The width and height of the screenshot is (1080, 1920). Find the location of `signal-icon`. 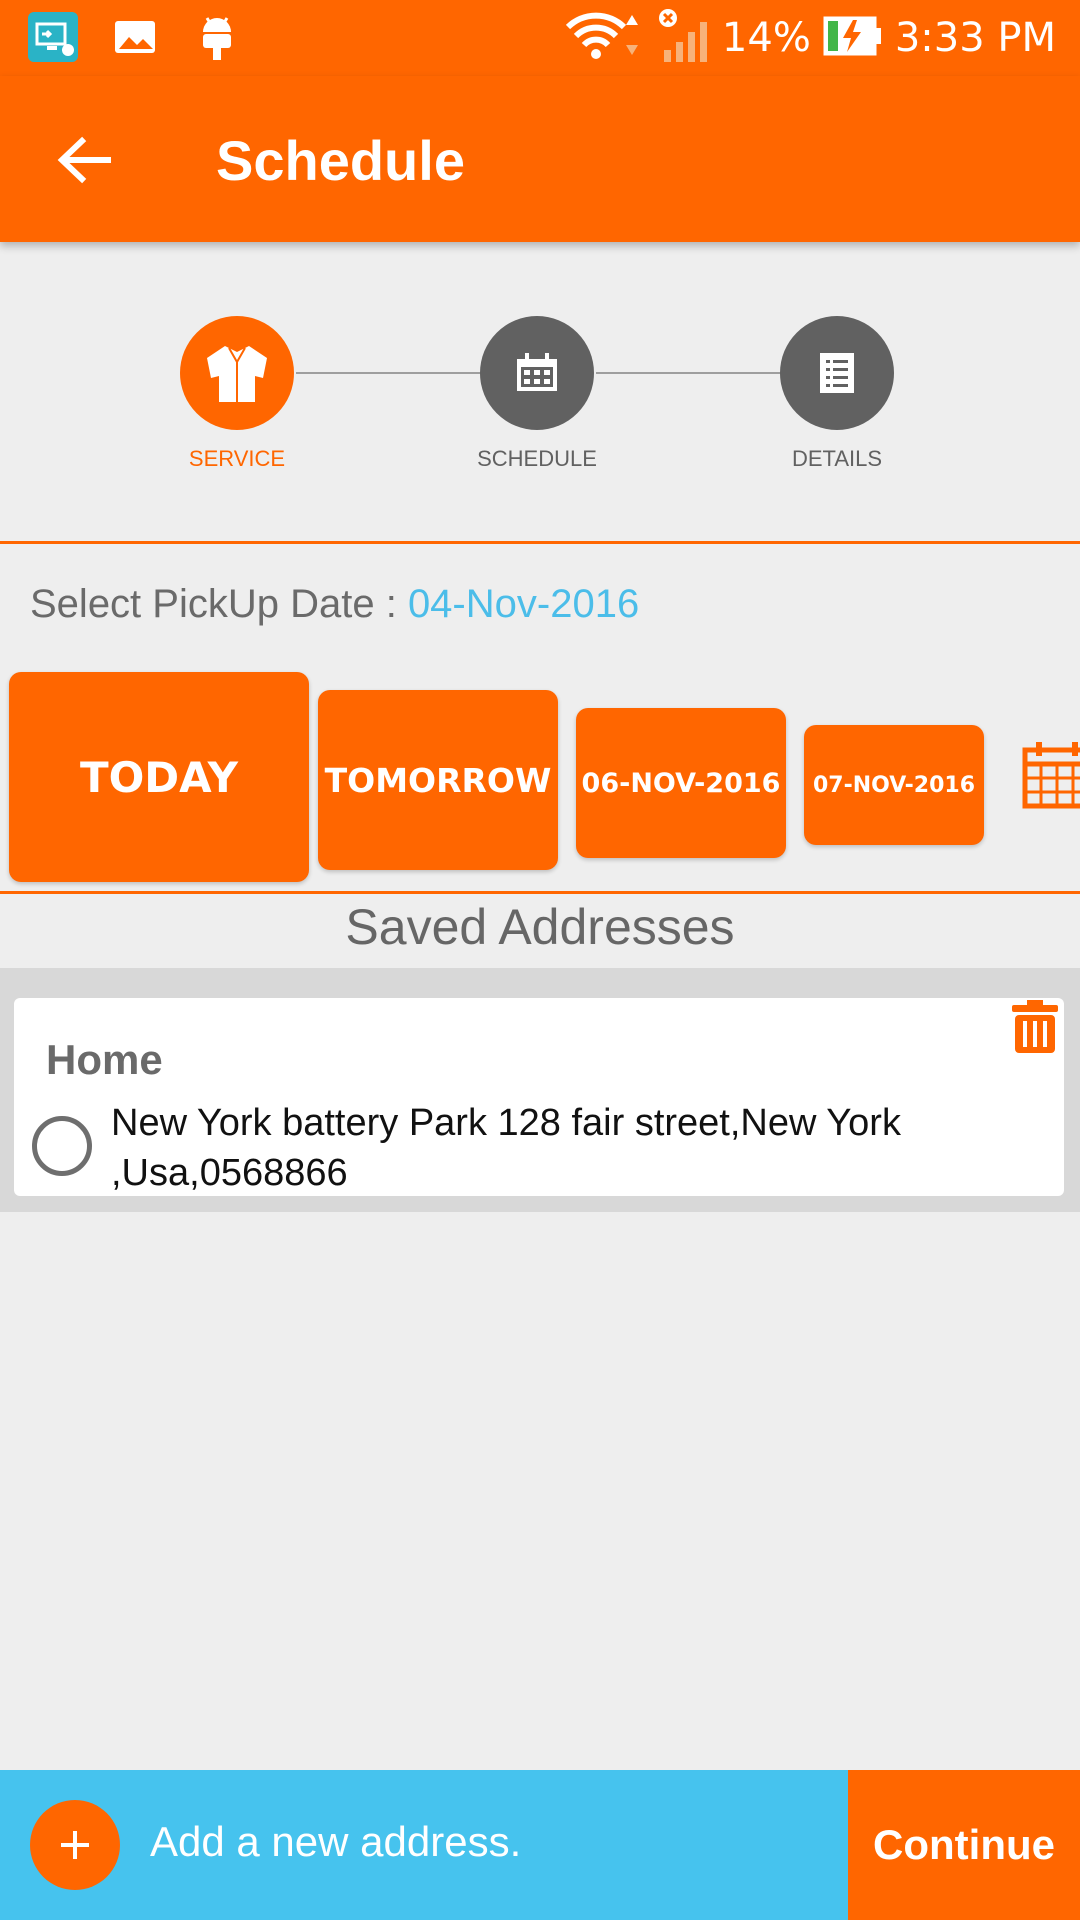

signal-icon is located at coordinates (683, 38).